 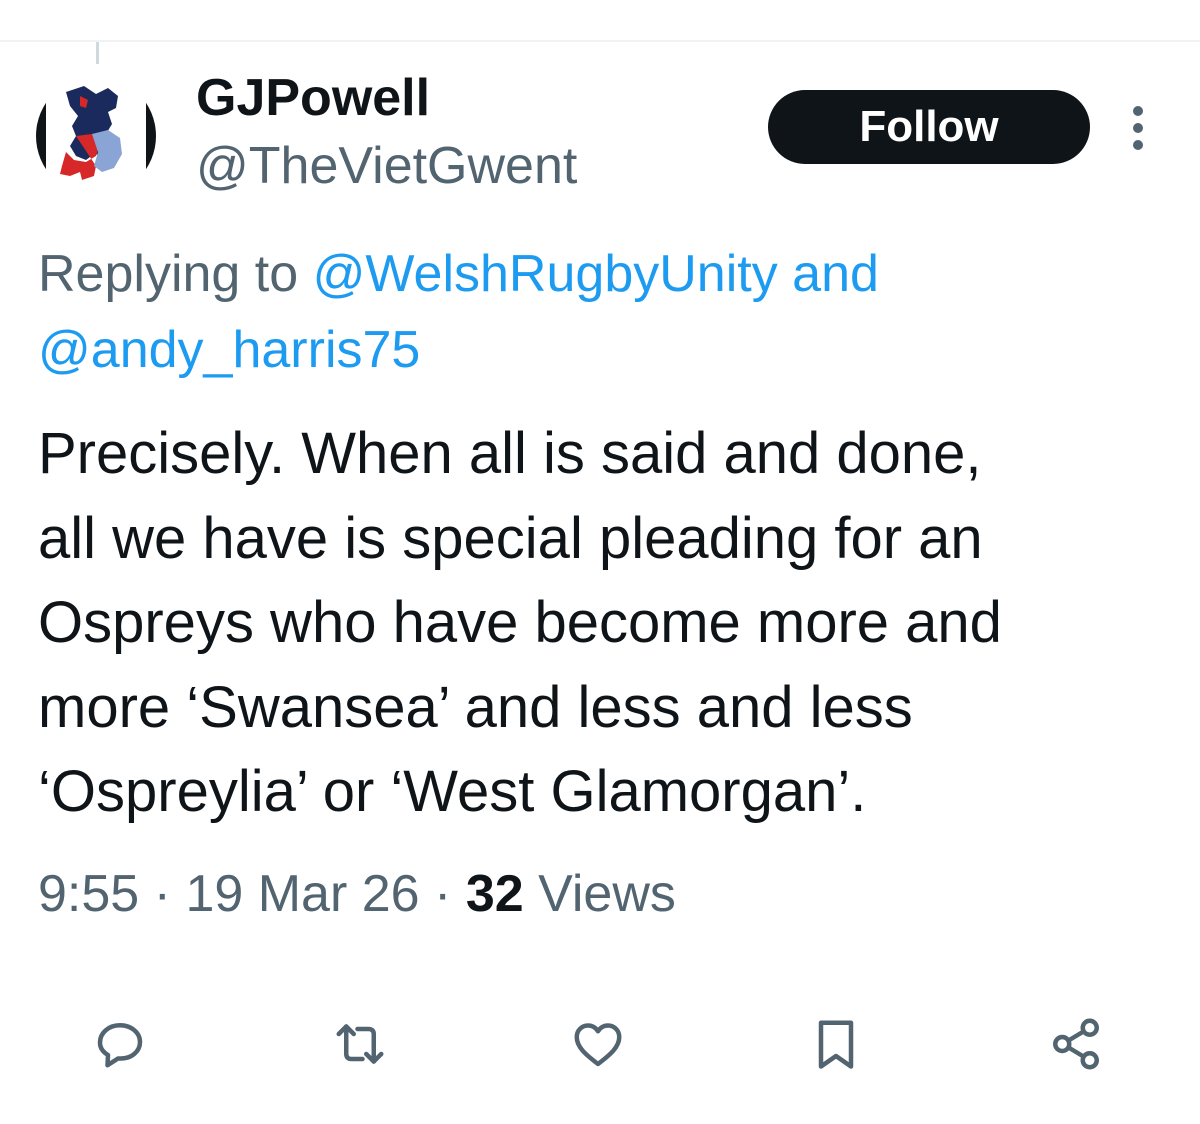 I want to click on follow-button: Follow, so click(x=929, y=127).